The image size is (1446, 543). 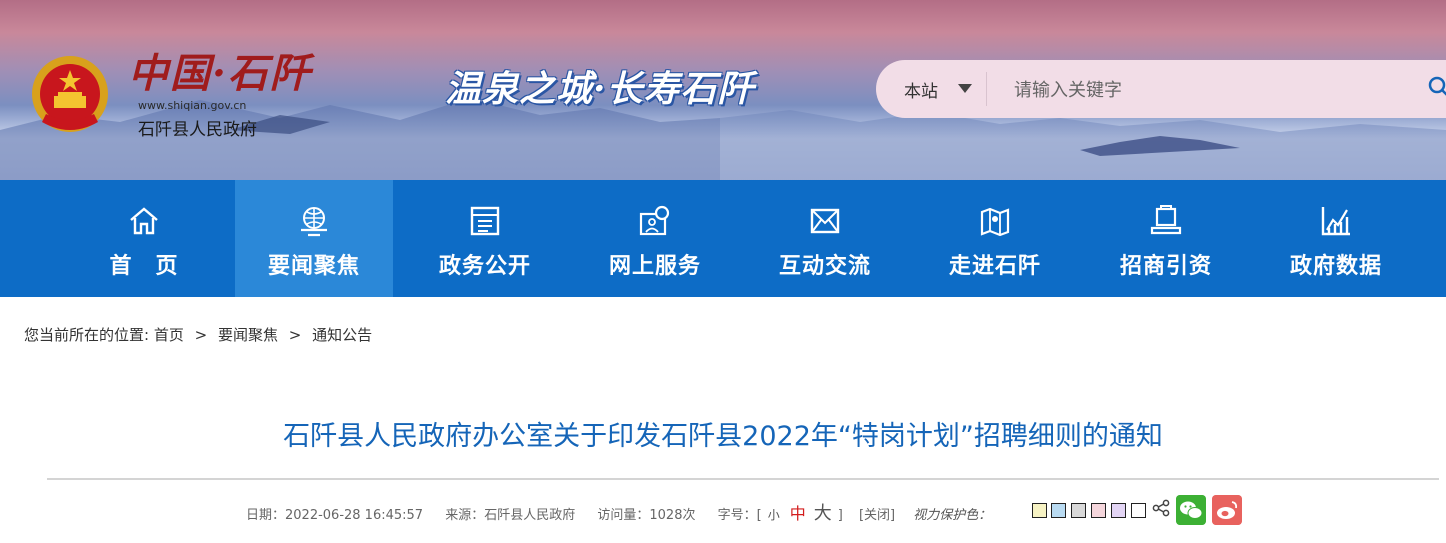 What do you see at coordinates (314, 222) in the screenshot?
I see `globe-monitor-icon` at bounding box center [314, 222].